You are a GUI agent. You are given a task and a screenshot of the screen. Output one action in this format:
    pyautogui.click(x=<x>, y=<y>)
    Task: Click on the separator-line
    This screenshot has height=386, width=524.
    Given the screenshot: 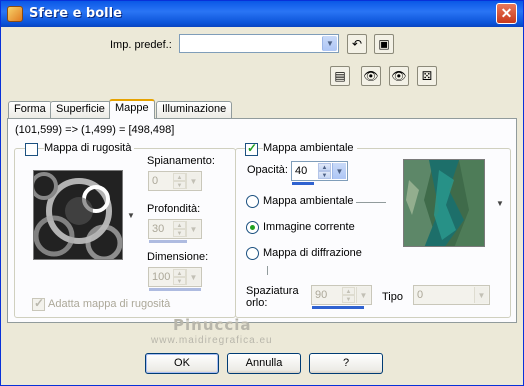 What is the action you would take?
    pyautogui.click(x=371, y=202)
    